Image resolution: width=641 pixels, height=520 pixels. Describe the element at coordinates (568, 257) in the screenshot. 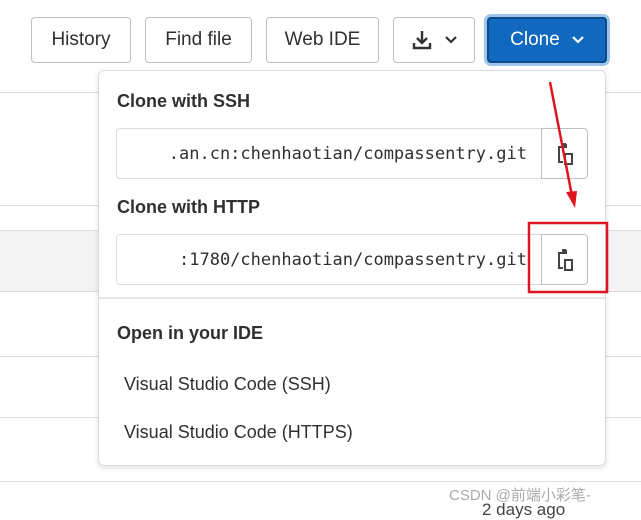

I see `annotation-highlight-box` at that location.